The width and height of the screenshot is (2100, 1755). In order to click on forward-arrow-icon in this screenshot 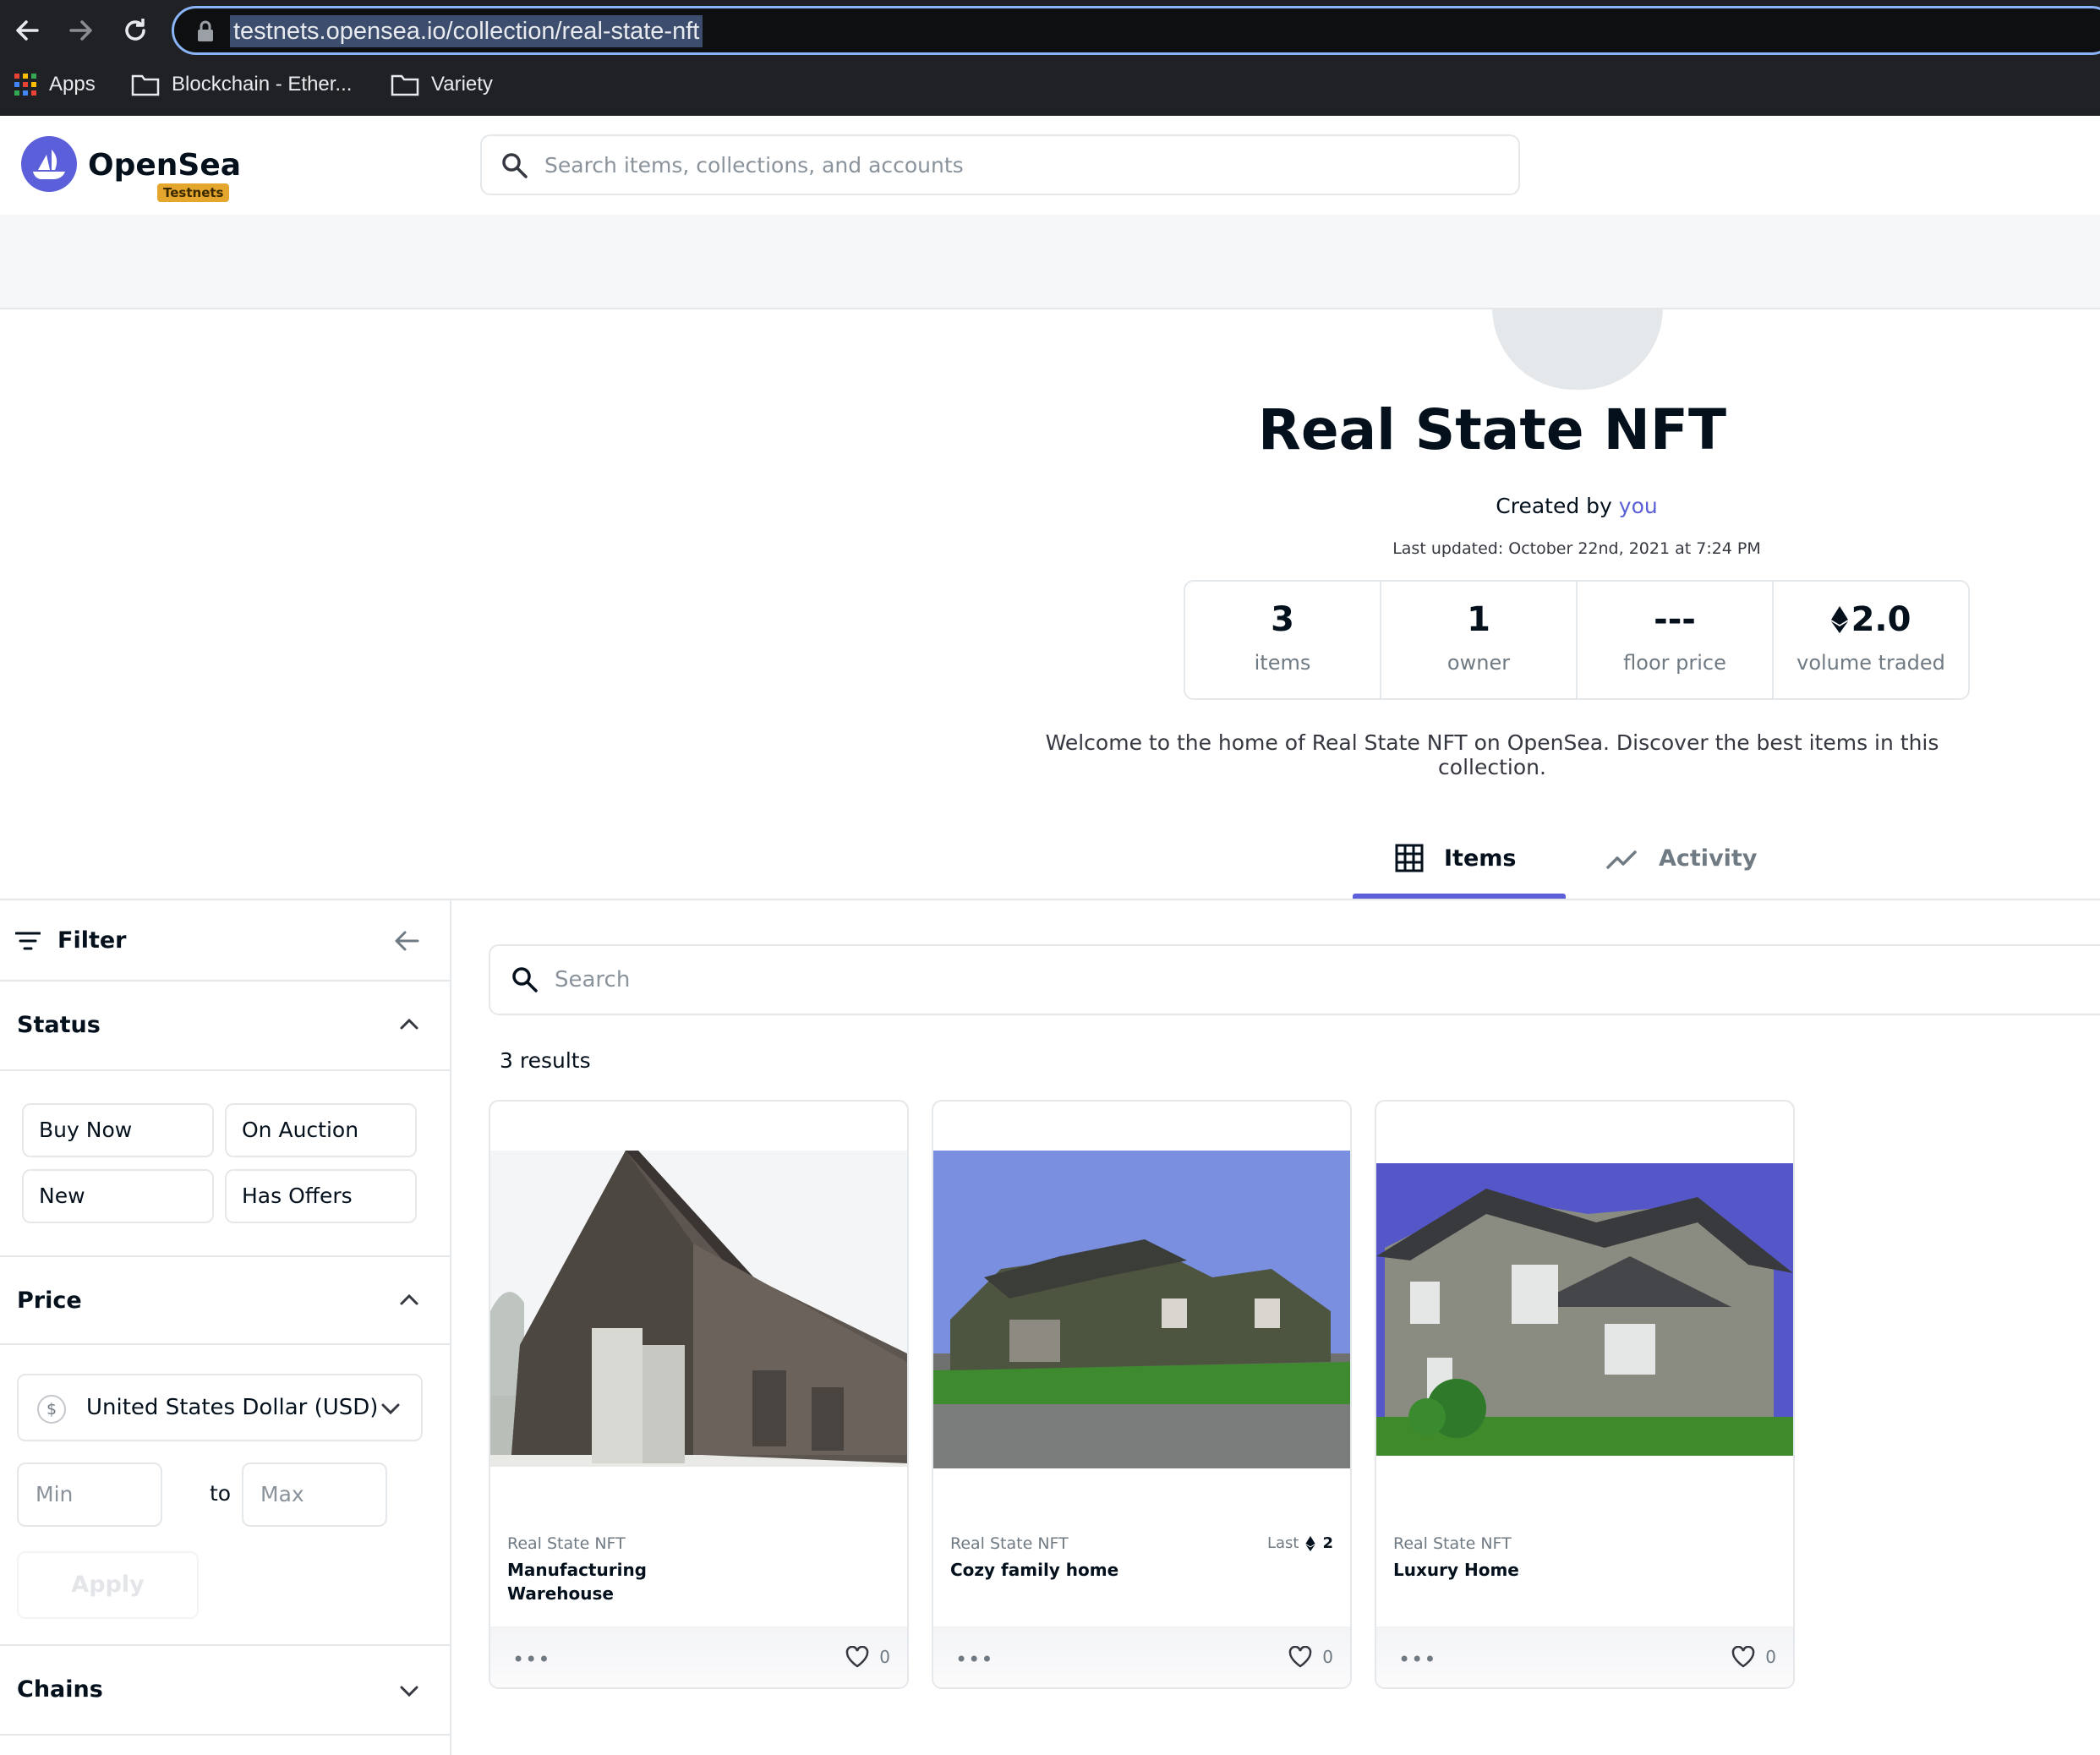, I will do `click(81, 30)`.